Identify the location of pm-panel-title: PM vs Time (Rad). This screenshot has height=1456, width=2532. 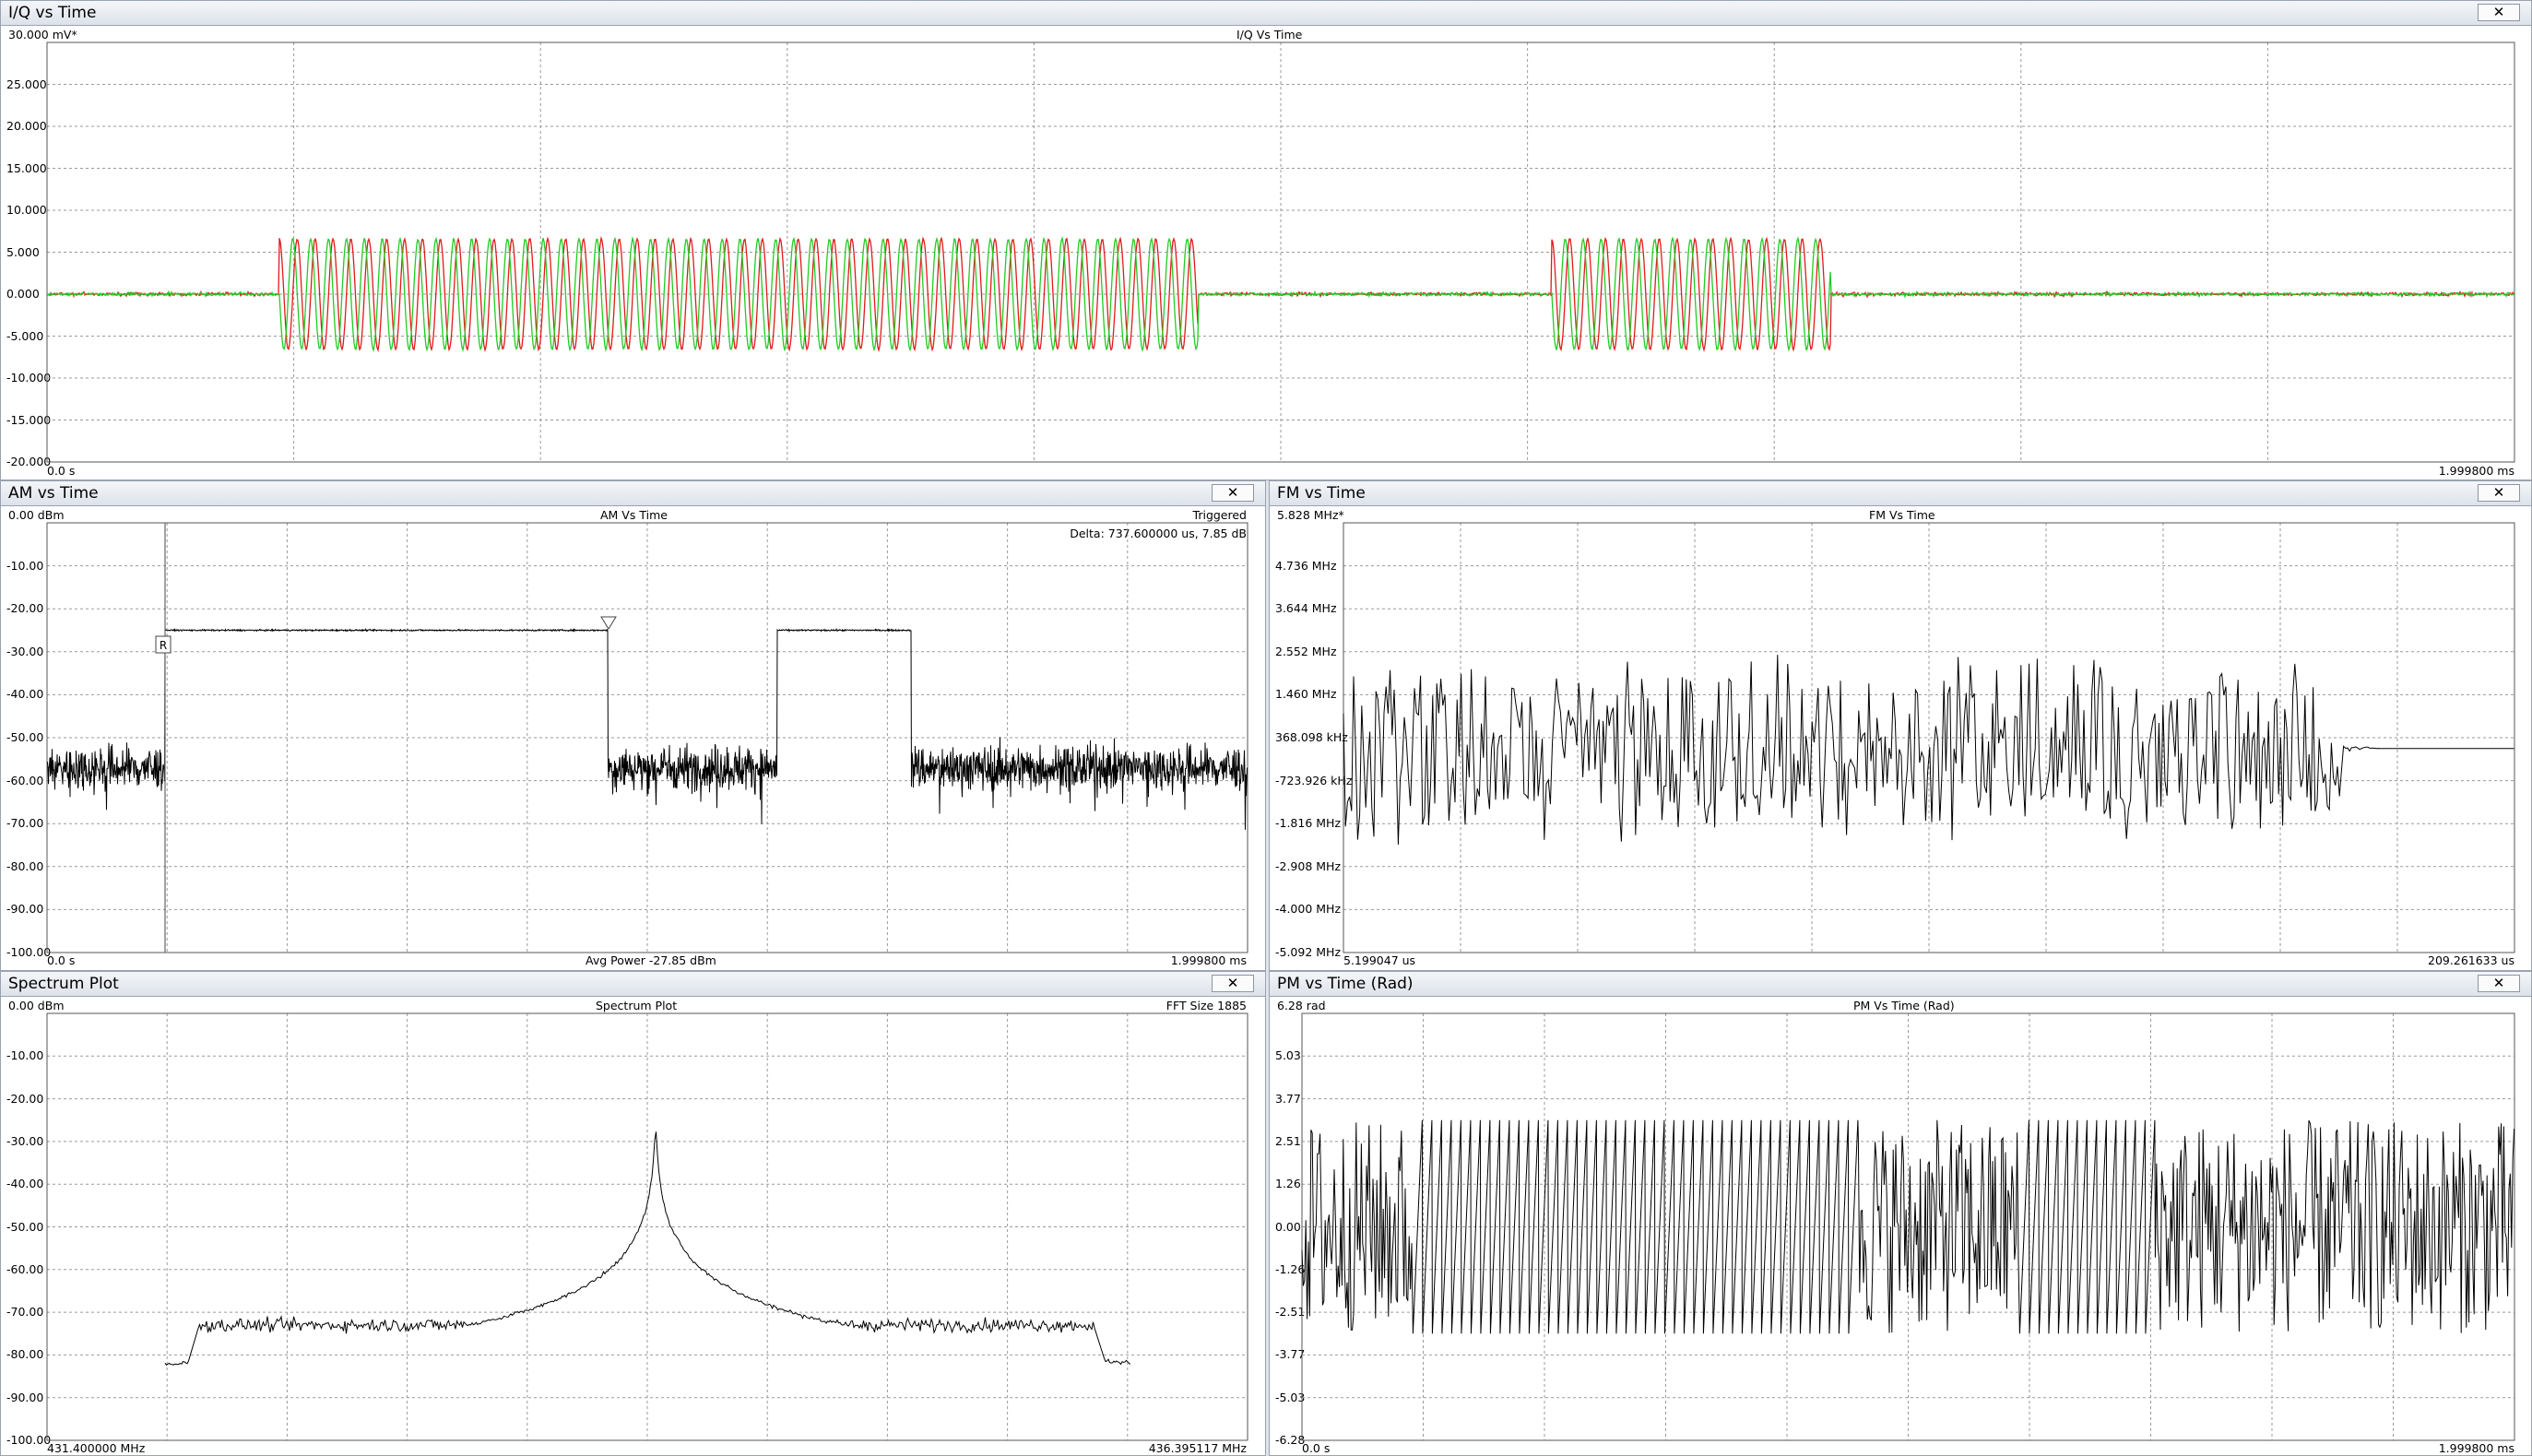
(1345, 984).